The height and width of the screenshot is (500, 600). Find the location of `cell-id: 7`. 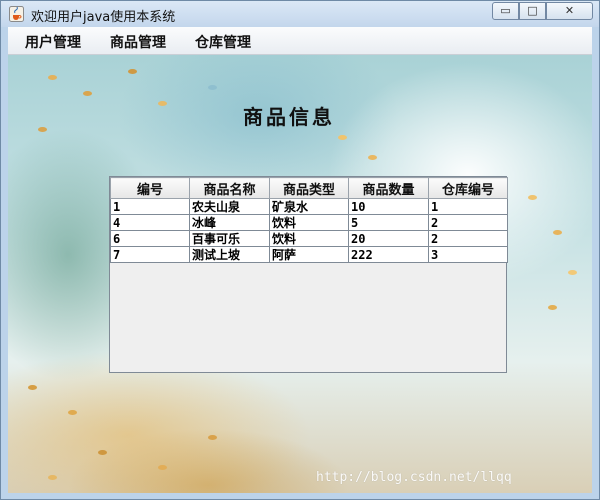

cell-id: 7 is located at coordinates (150, 254).